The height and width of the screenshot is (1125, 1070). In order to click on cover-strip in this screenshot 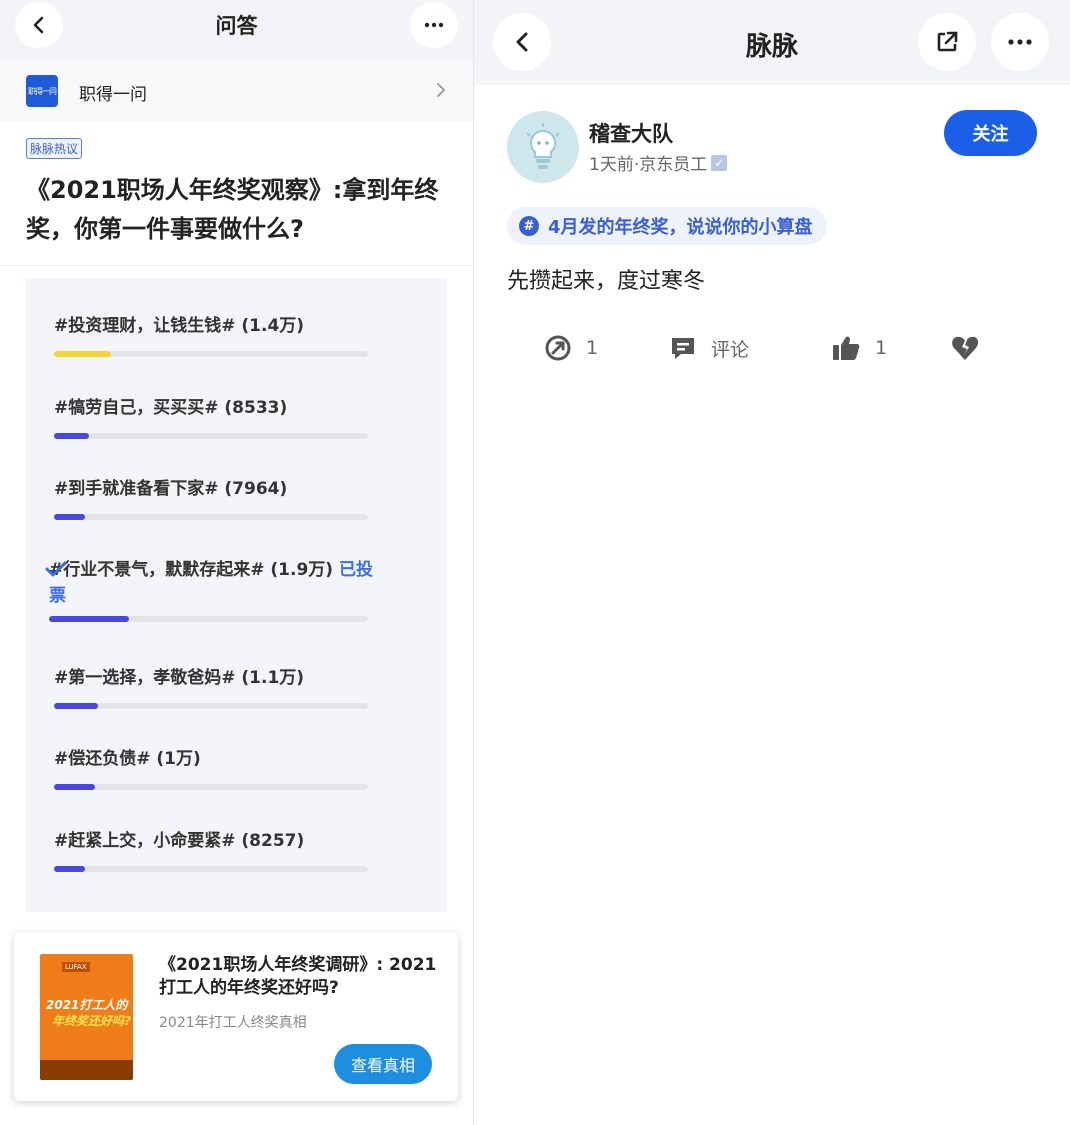, I will do `click(86, 1070)`.